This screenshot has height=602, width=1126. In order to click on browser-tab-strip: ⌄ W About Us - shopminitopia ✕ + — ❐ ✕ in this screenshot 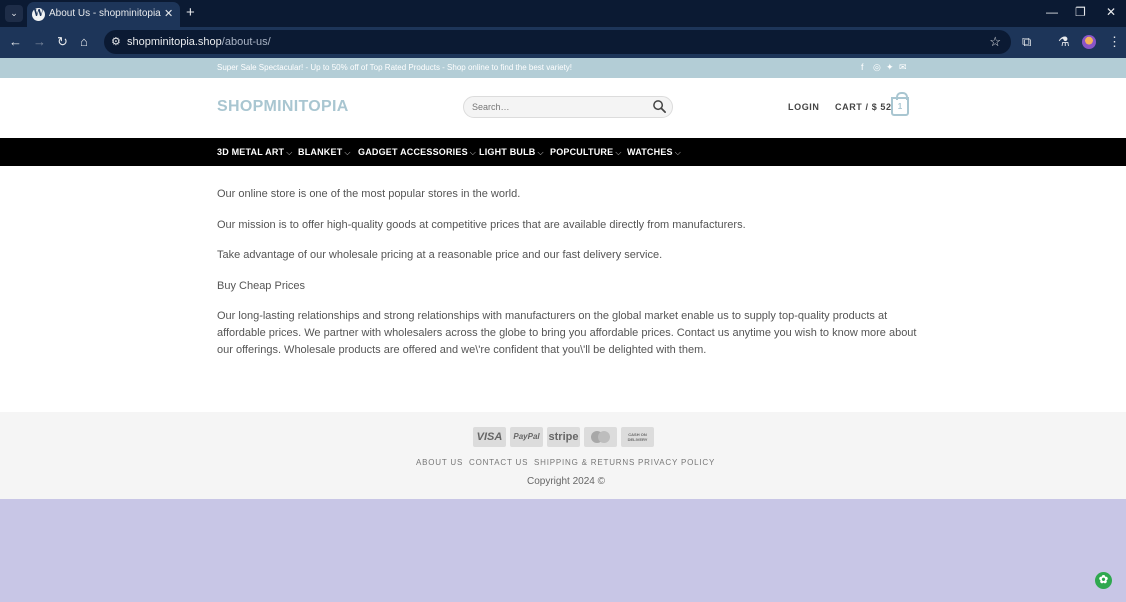, I will do `click(563, 13)`.